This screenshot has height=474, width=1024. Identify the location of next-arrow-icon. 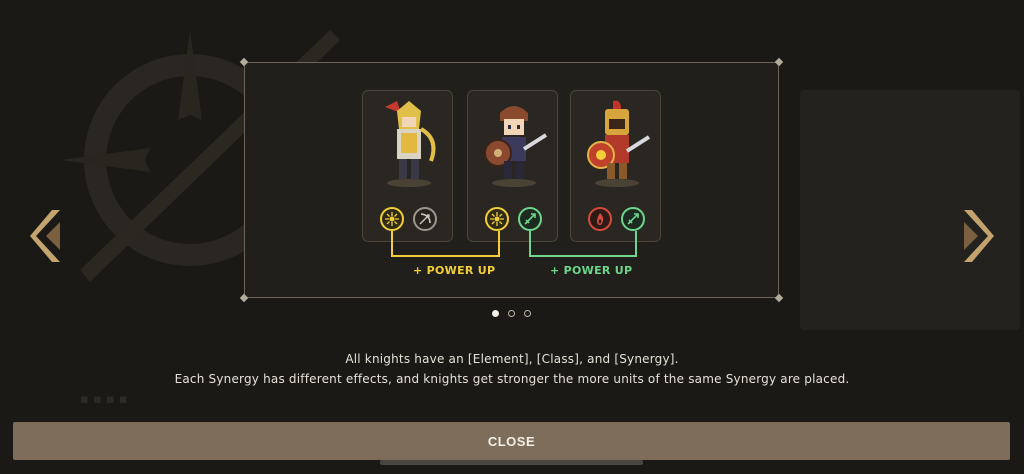
(976, 236).